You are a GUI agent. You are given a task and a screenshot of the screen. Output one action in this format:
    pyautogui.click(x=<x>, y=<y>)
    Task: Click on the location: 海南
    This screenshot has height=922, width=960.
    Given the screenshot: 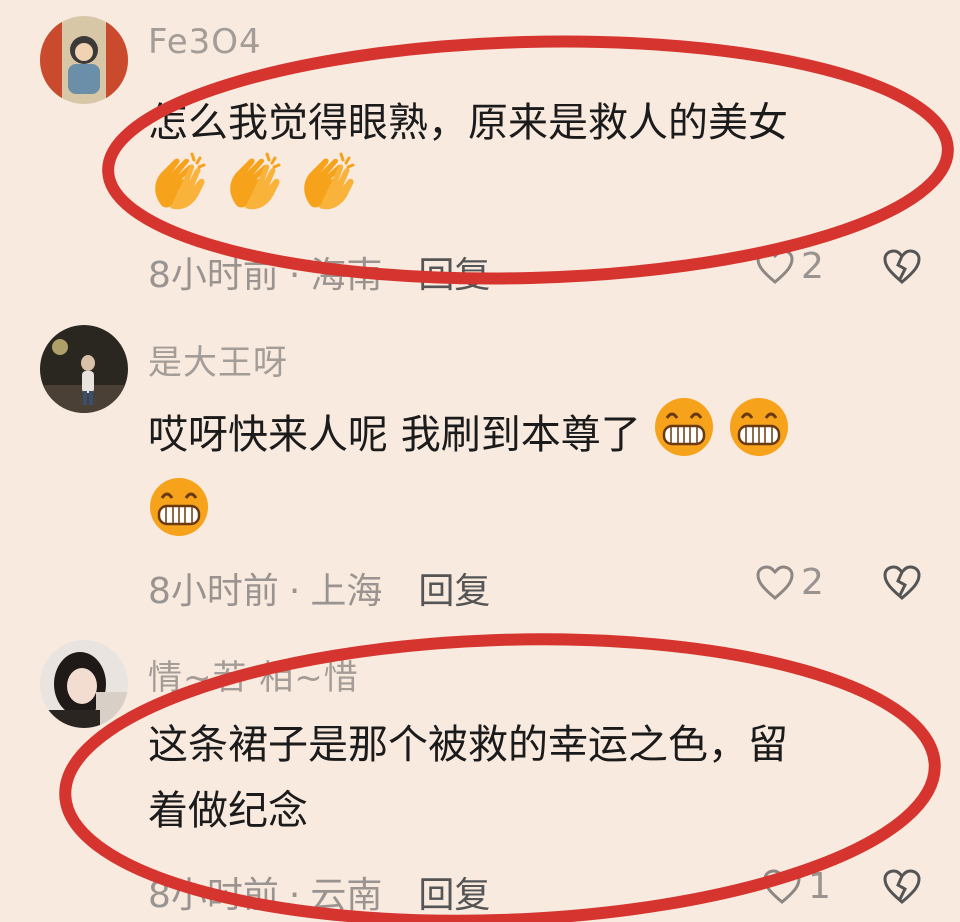 What is the action you would take?
    pyautogui.click(x=346, y=275)
    